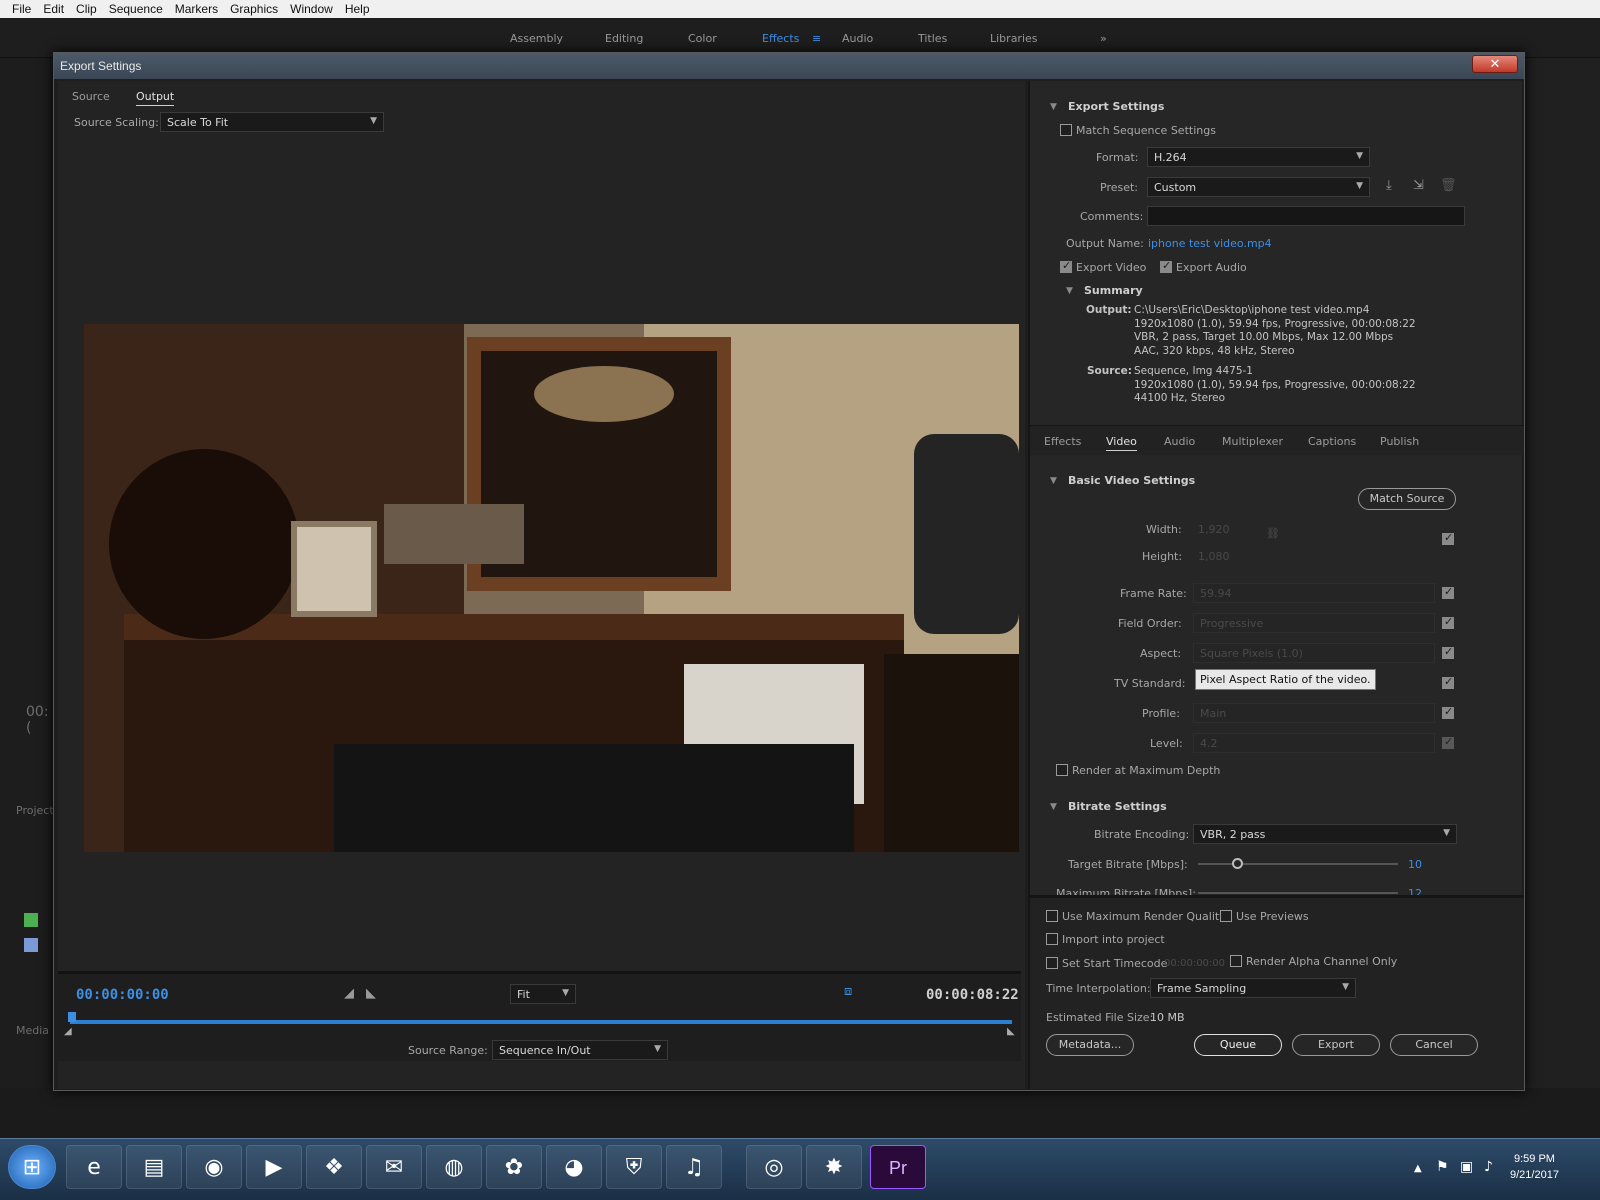  I want to click on shield-icon: ⛨, so click(634, 1167).